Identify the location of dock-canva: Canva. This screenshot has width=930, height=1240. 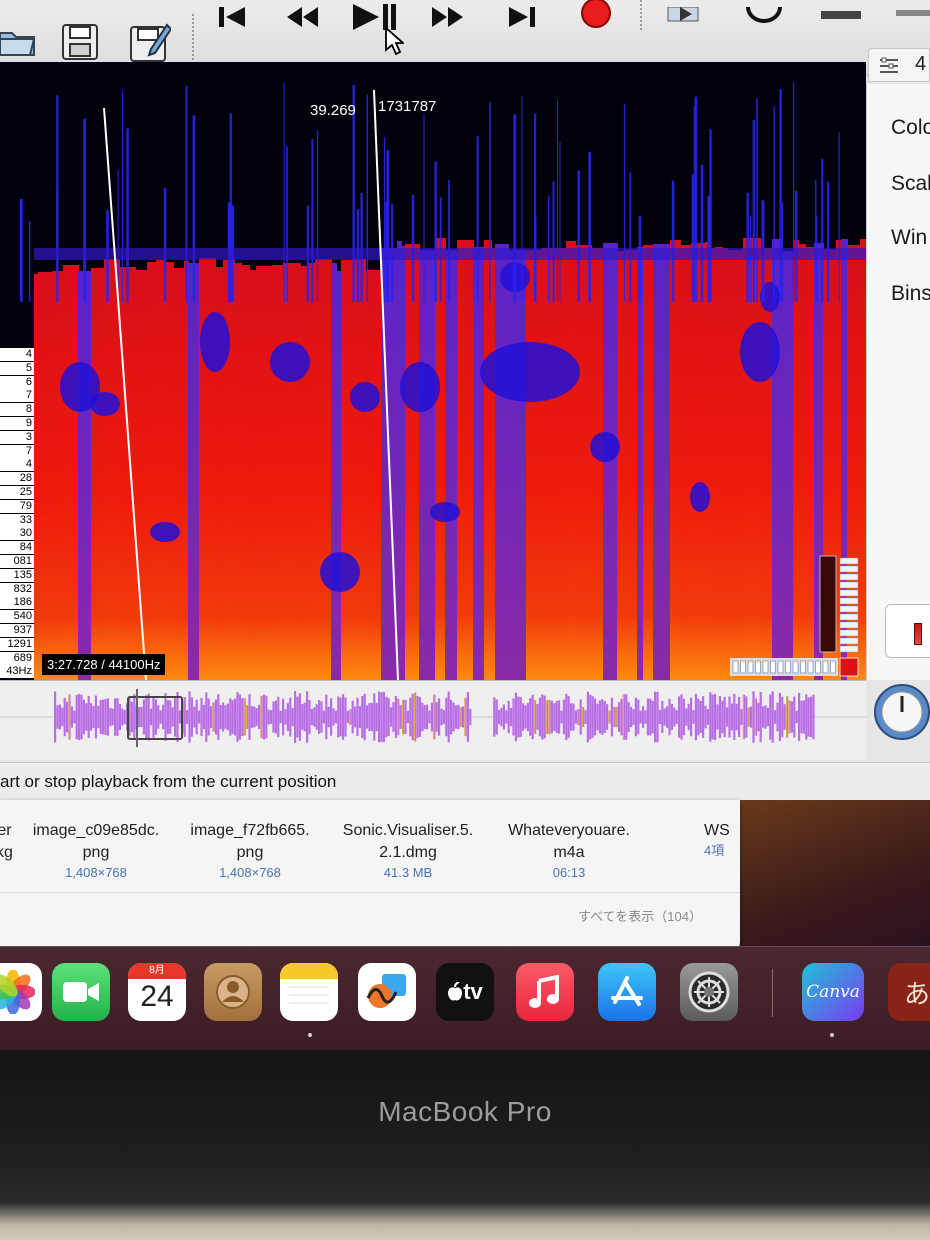
(833, 992).